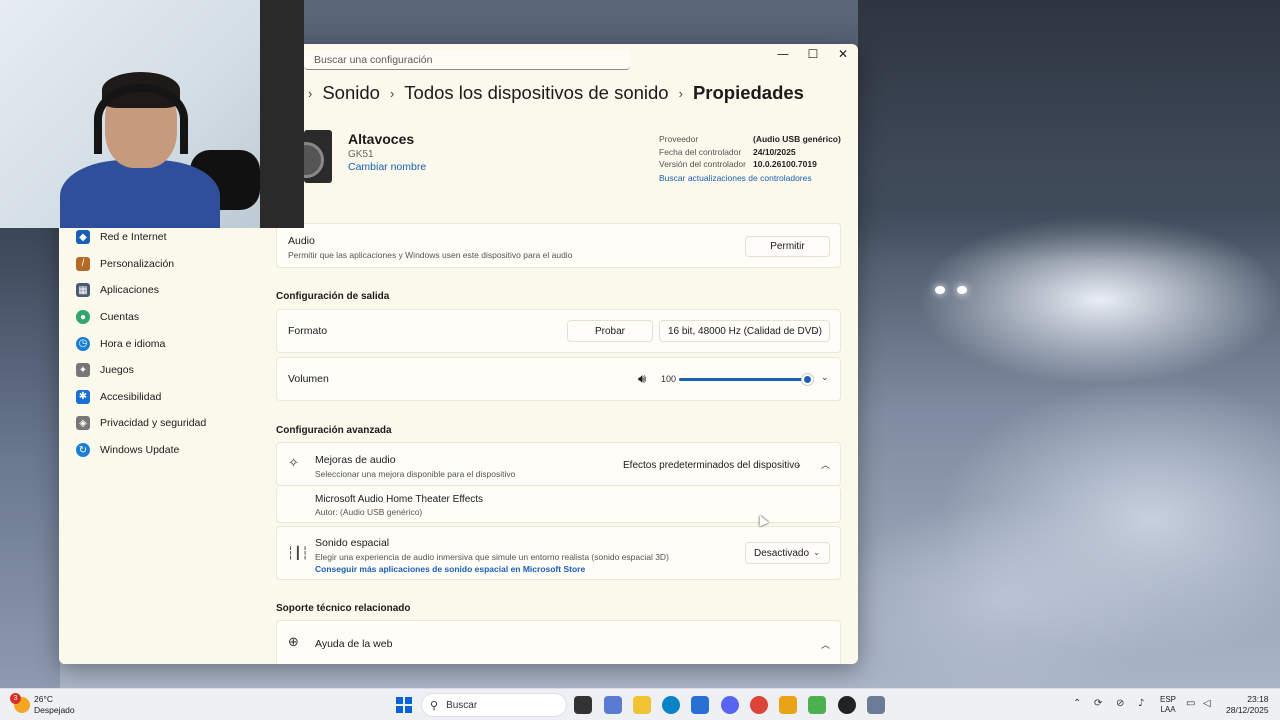  Describe the element at coordinates (1141, 703) in the screenshot. I see `microphone-icon: ♪` at that location.